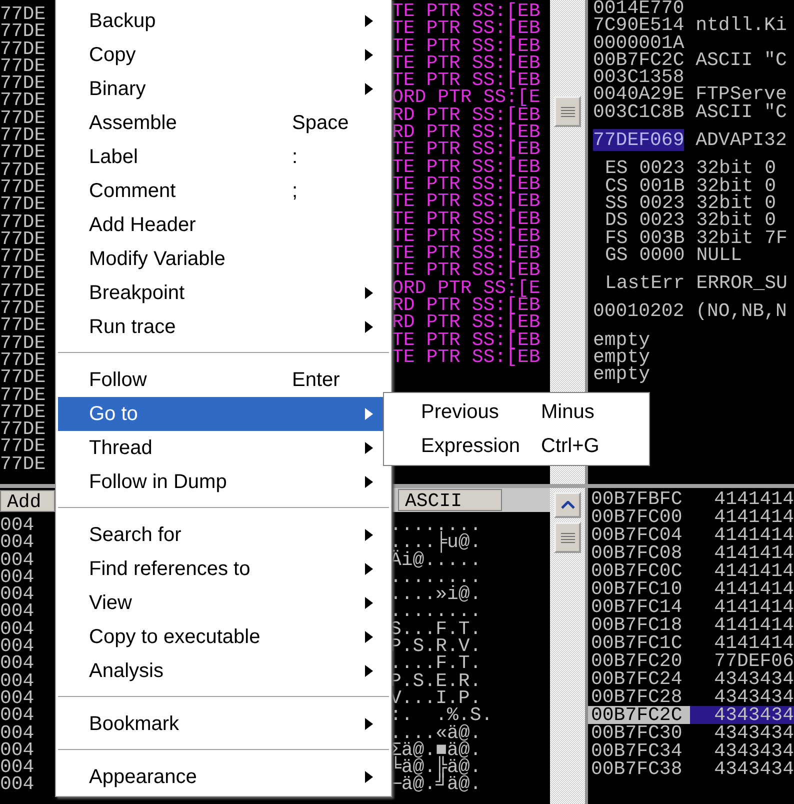  Describe the element at coordinates (223, 123) in the screenshot. I see `menu-item: Assemble Space` at that location.